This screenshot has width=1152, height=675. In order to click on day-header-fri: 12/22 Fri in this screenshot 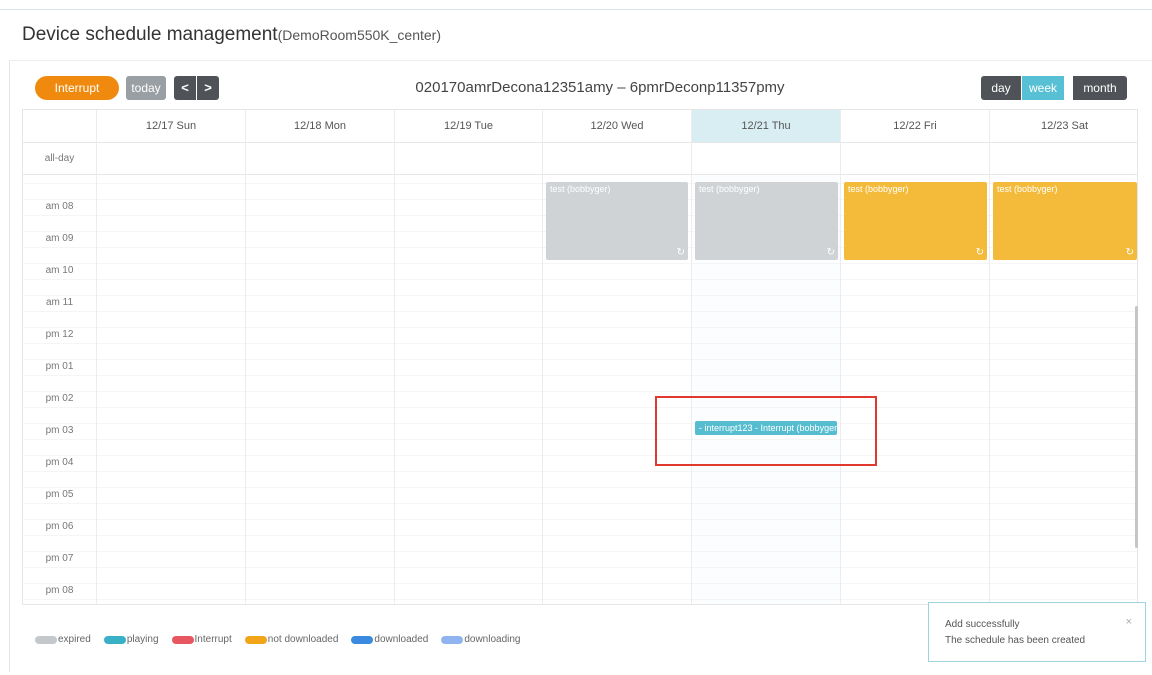, I will do `click(915, 126)`.